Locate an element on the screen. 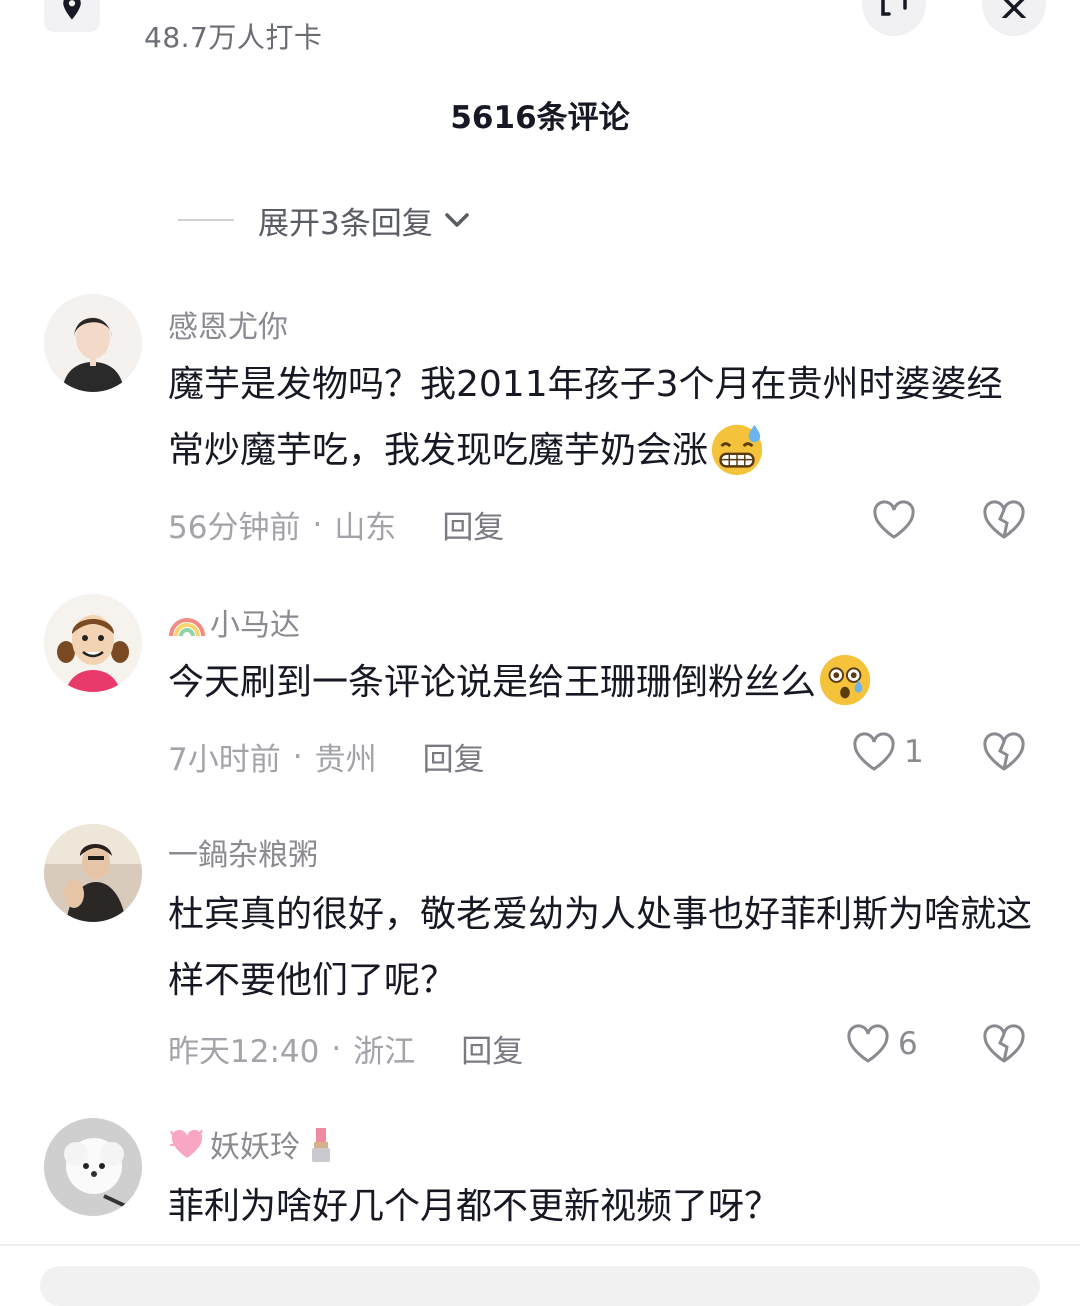 This screenshot has width=1080, height=1306. comment-text: 杜宾真的很好，敬老爱幼为人处事也好菲利斯为啥就这样不要他们了呢？ is located at coordinates (603, 948).